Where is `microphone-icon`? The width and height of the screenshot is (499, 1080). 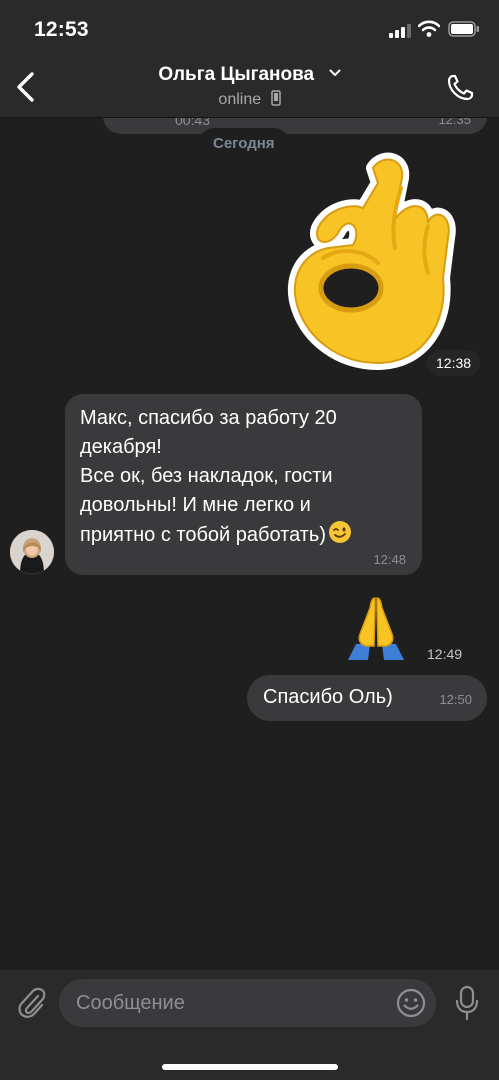
microphone-icon is located at coordinates (467, 1003).